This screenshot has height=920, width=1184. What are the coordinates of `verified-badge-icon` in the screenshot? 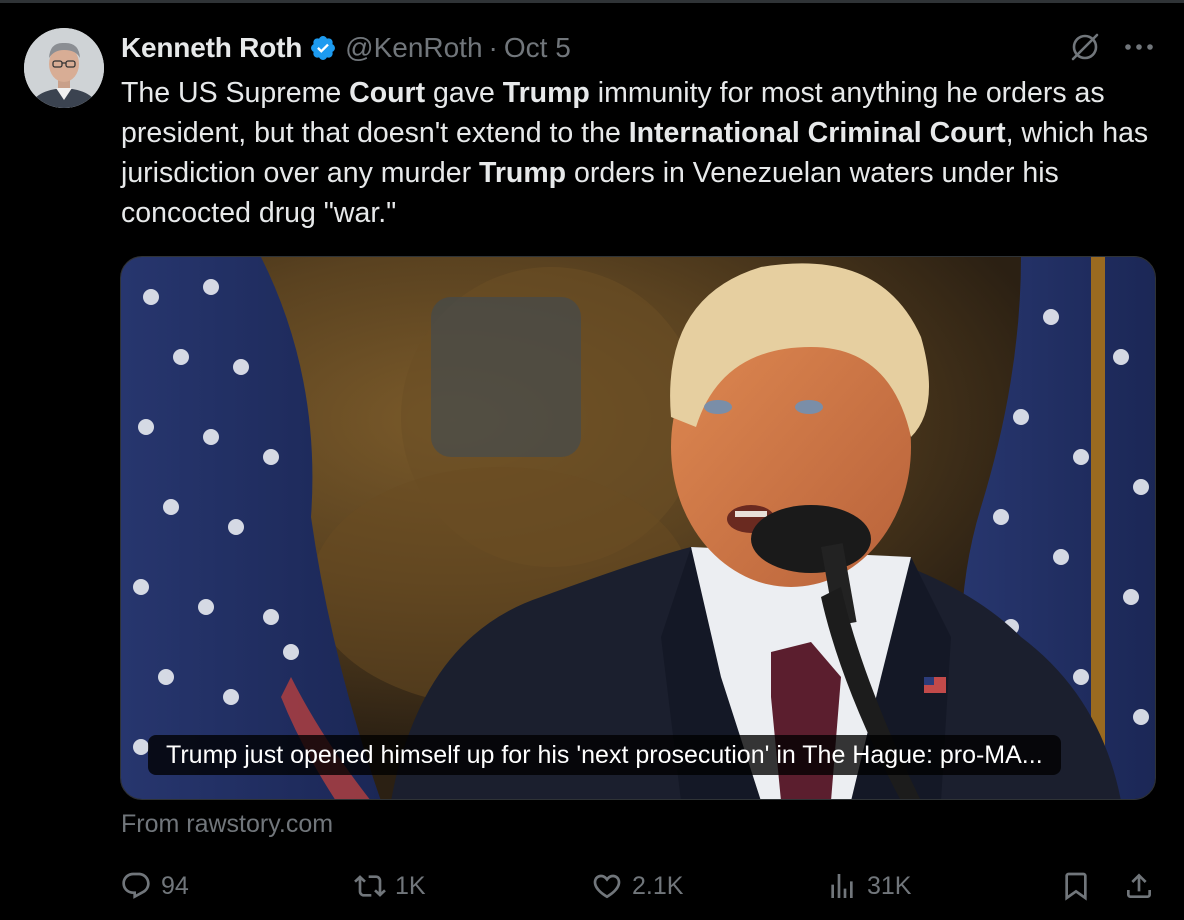 It's located at (323, 48).